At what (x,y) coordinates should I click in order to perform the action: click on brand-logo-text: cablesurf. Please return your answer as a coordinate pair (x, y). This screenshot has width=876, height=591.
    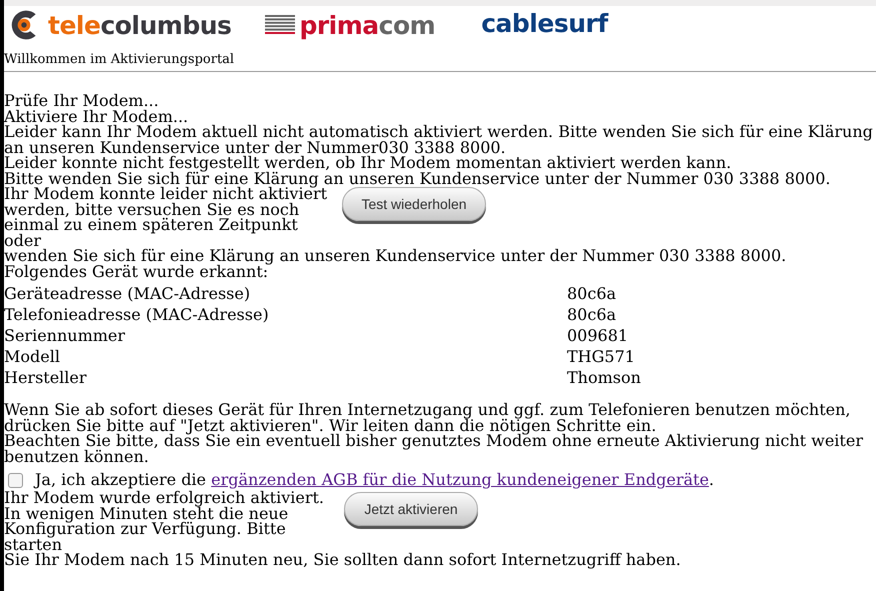
    Looking at the image, I should click on (544, 23).